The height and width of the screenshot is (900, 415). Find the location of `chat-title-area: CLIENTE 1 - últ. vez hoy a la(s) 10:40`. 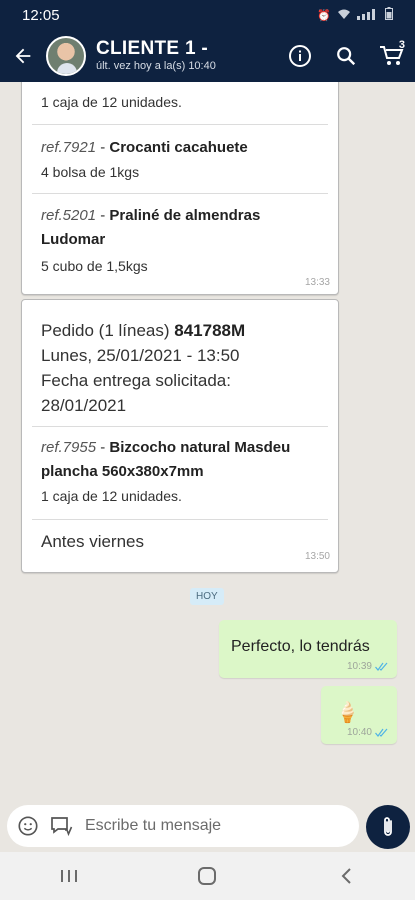

chat-title-area: CLIENTE 1 - últ. vez hoy a la(s) 10:40 is located at coordinates (186, 55).